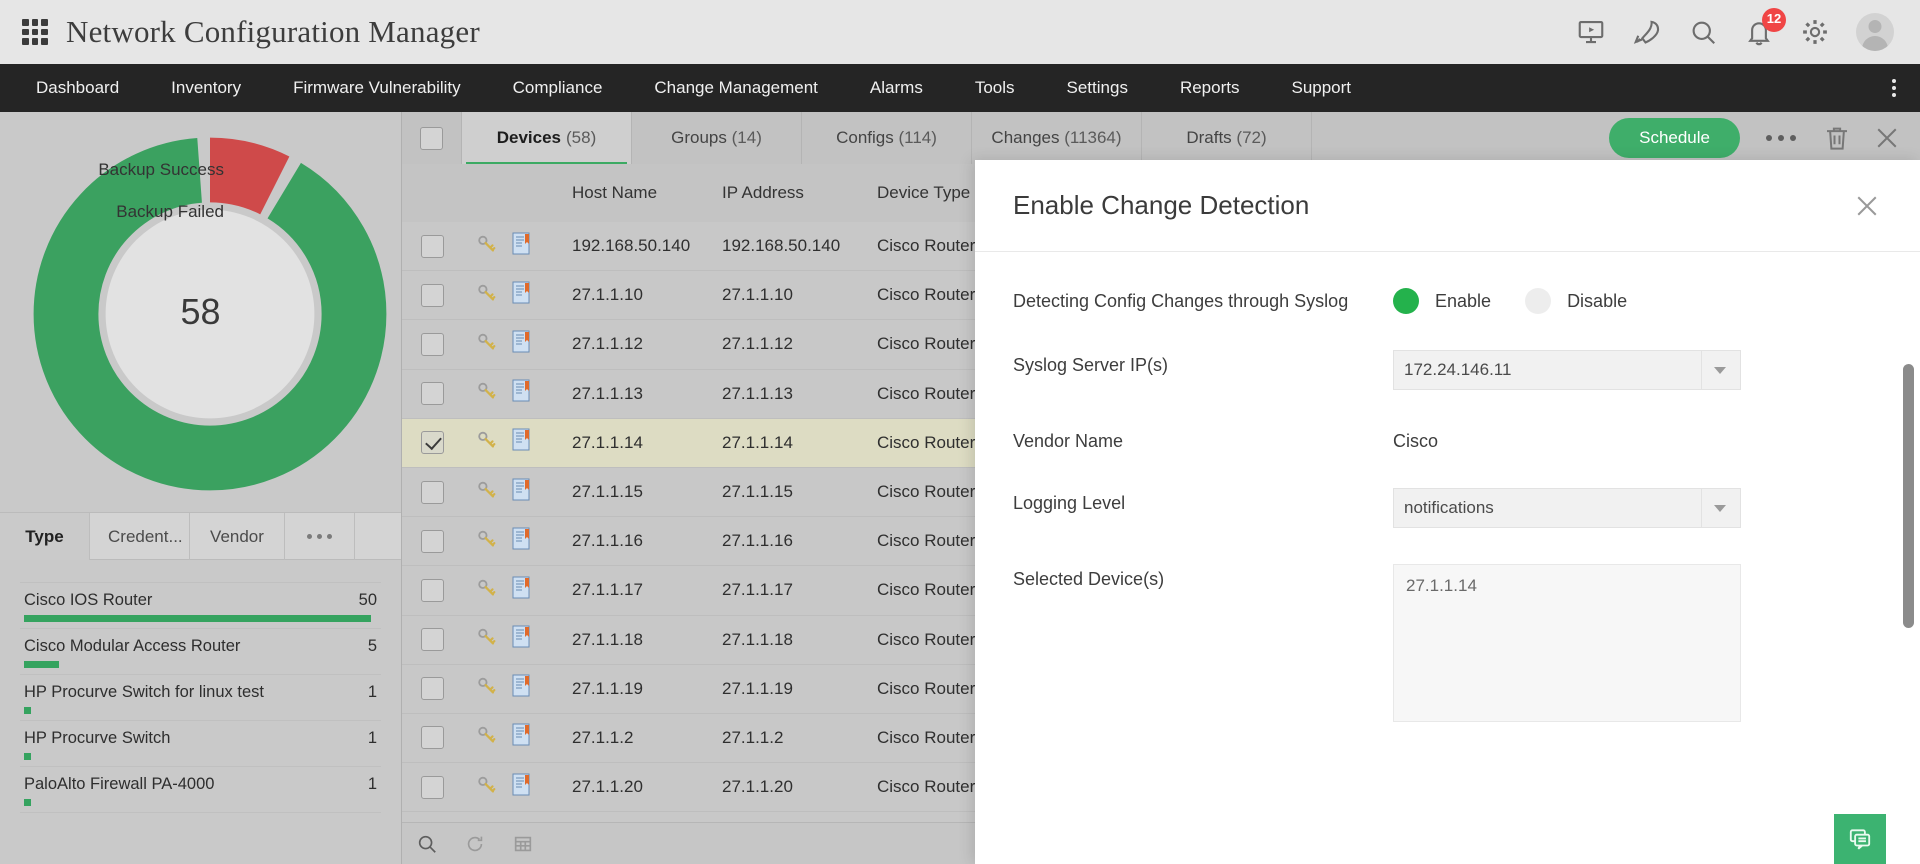  What do you see at coordinates (372, 692) in the screenshot?
I see `device-type-count: 1` at bounding box center [372, 692].